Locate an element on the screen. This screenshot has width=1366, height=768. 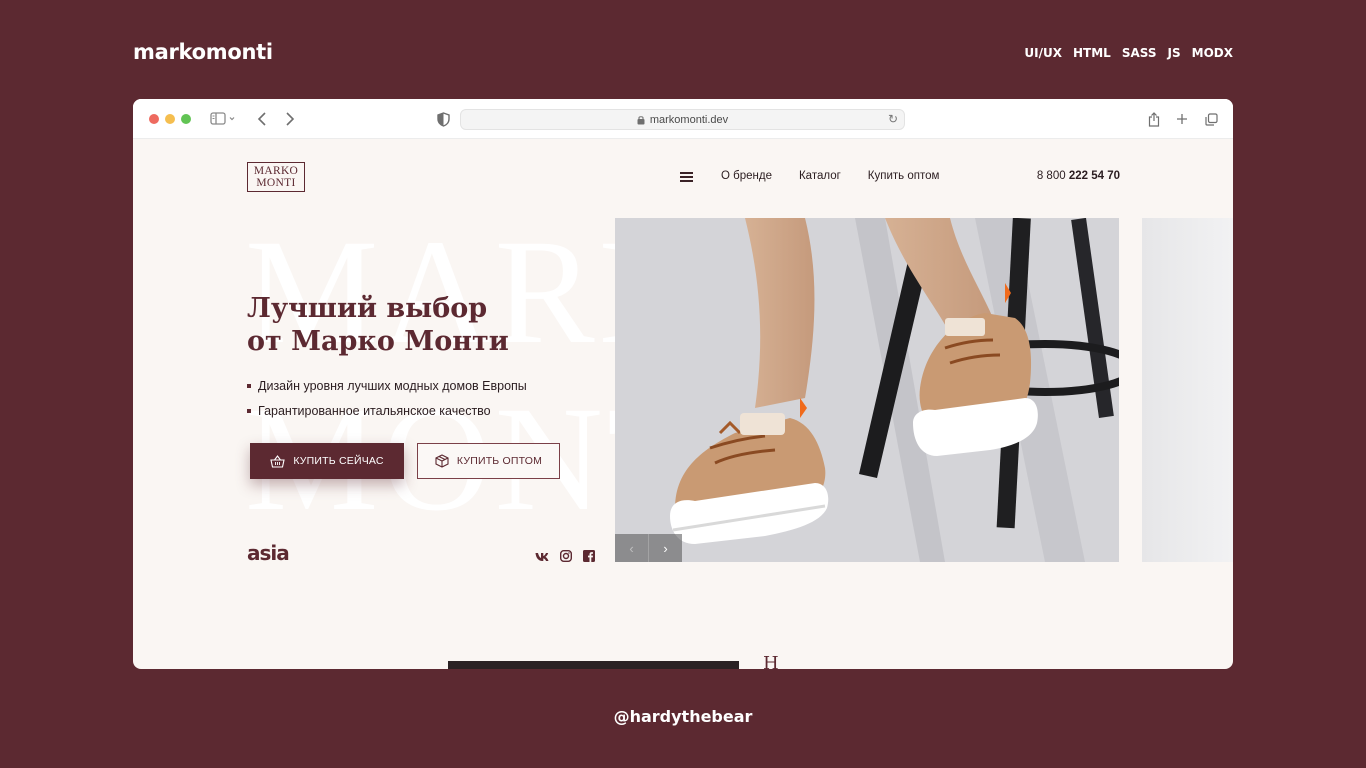
instagram-icon is located at coordinates (566, 558).